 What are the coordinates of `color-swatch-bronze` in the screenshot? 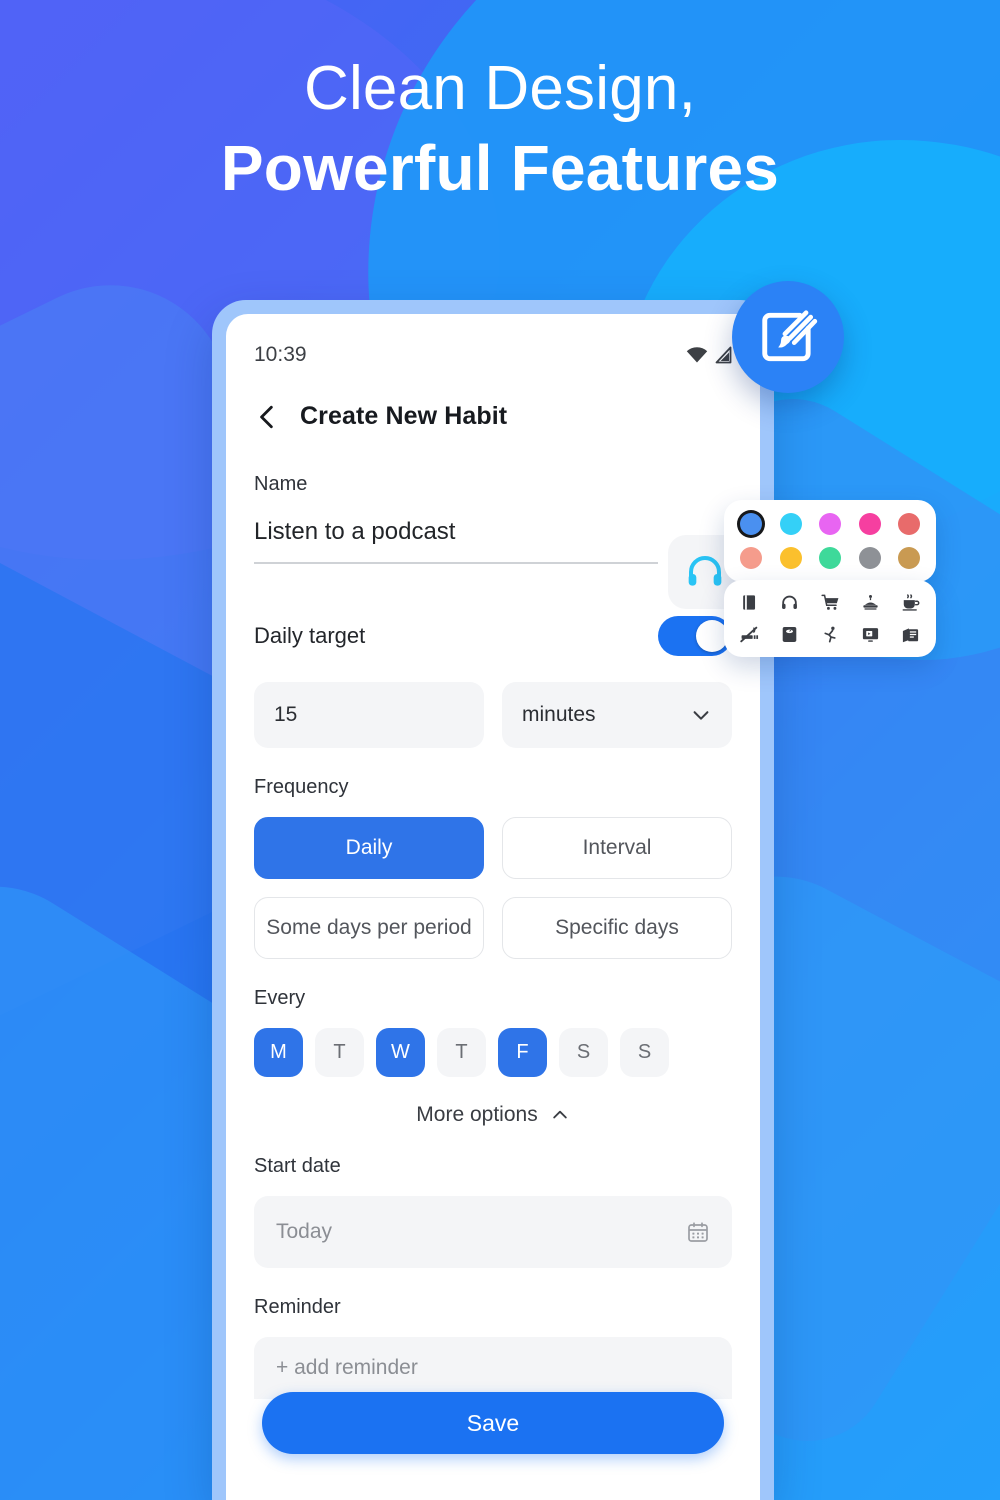 It's located at (909, 558).